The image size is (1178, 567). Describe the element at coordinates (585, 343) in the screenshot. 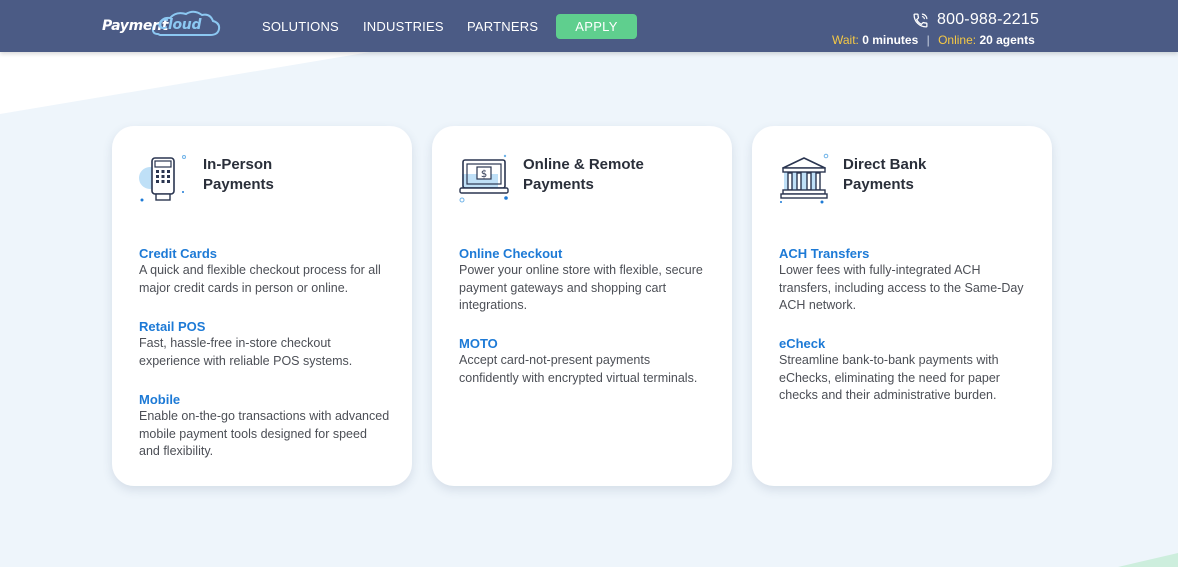

I see `section-link-moto: MOTO` at that location.